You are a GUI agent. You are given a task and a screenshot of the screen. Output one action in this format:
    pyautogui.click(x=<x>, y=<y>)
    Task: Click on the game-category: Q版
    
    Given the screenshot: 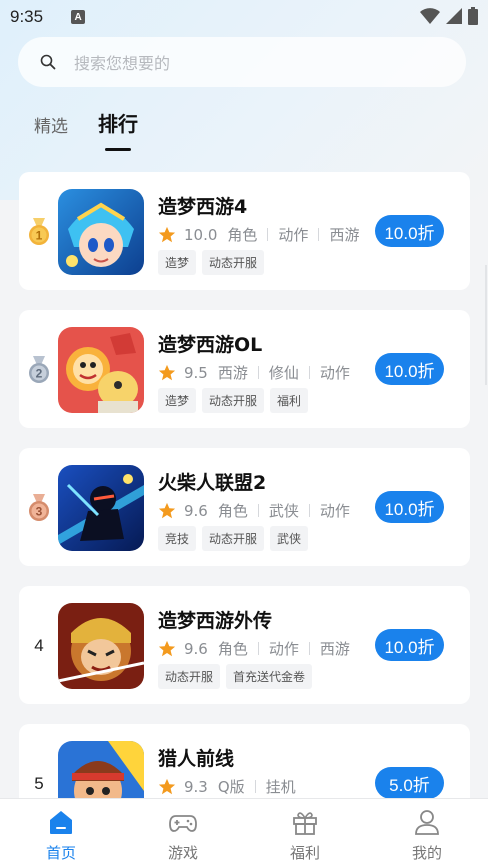 What is the action you would take?
    pyautogui.click(x=231, y=787)
    